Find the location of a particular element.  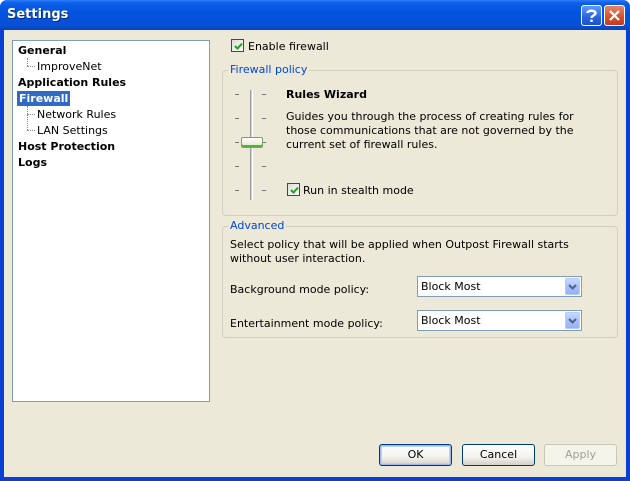

tree-item-general: General is located at coordinates (42, 50).